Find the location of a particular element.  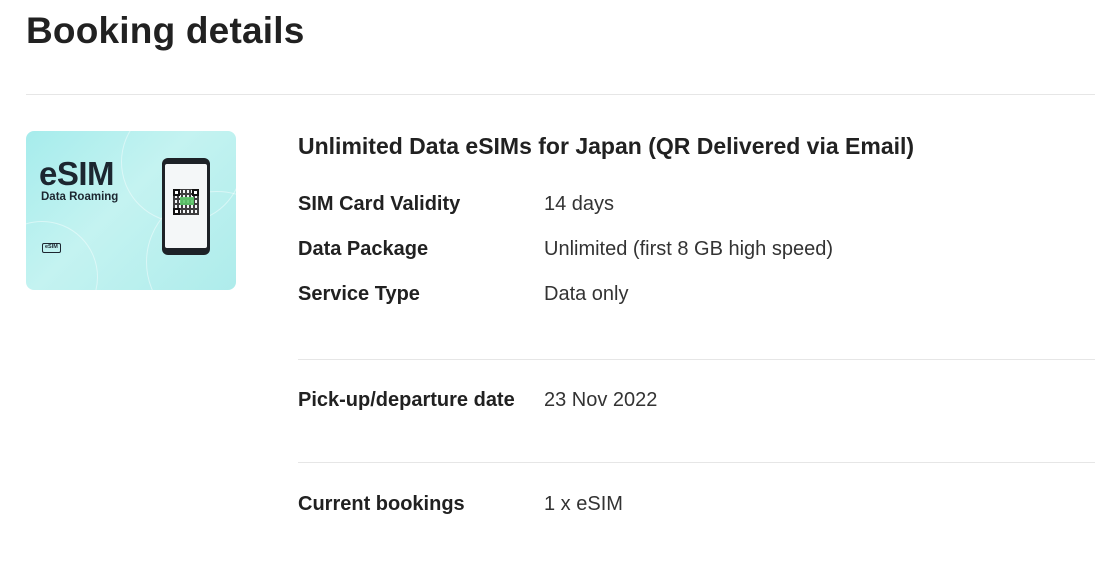

detail-label: Current bookings is located at coordinates (381, 504).